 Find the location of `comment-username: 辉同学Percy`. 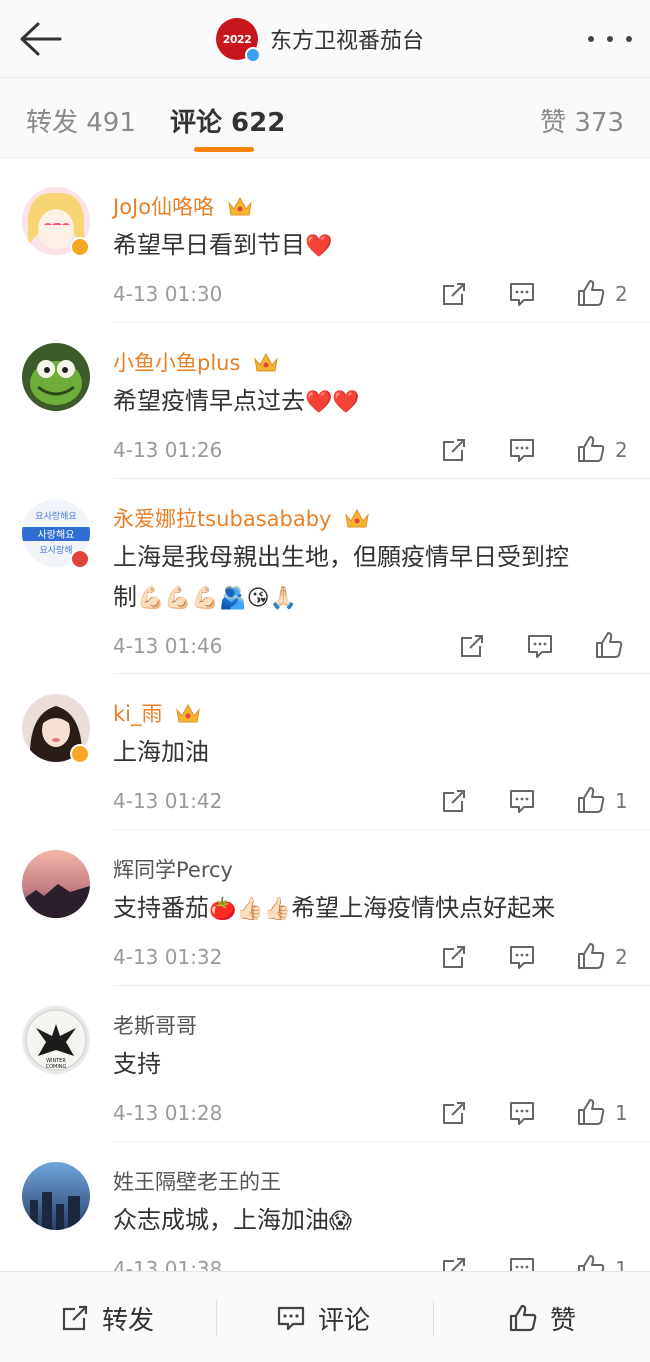

comment-username: 辉同学Percy is located at coordinates (173, 869).